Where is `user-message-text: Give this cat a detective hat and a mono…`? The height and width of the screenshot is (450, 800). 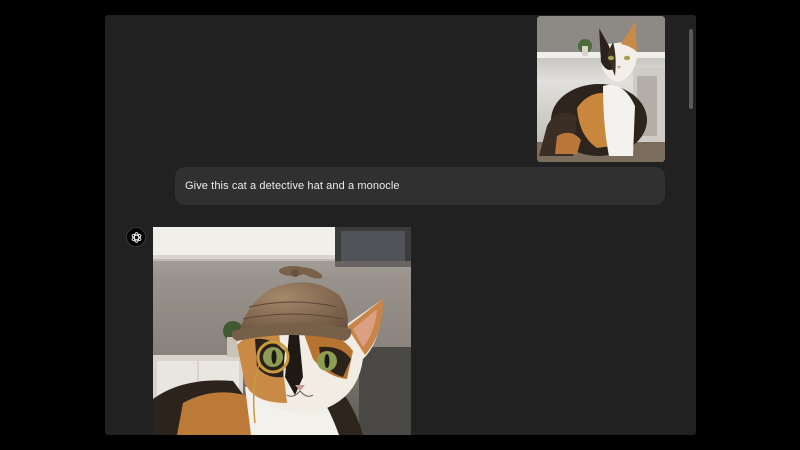 user-message-text: Give this cat a detective hat and a mono… is located at coordinates (292, 186).